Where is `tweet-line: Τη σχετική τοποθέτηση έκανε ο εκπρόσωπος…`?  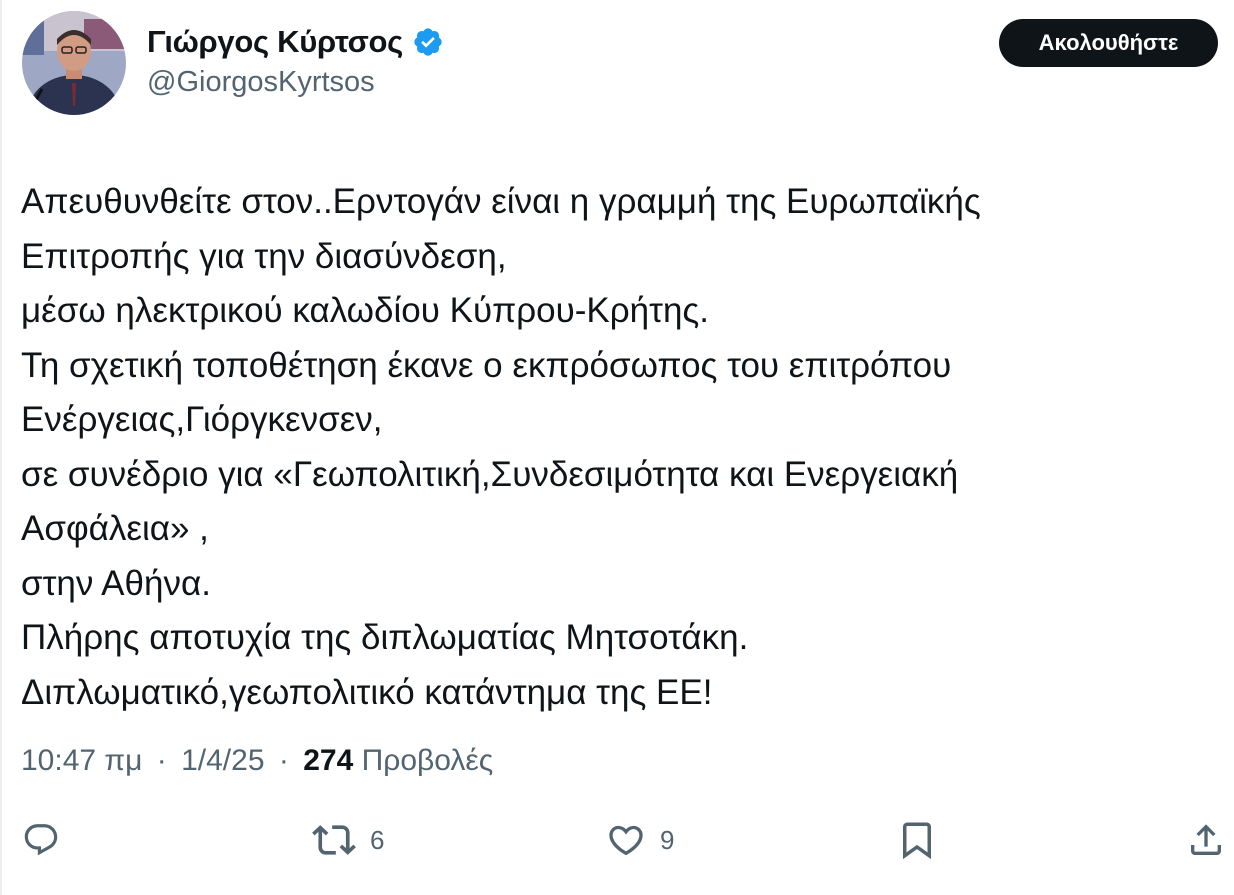 tweet-line: Τη σχετική τοποθέτηση έκανε ο εκπρόσωπος… is located at coordinates (486, 365).